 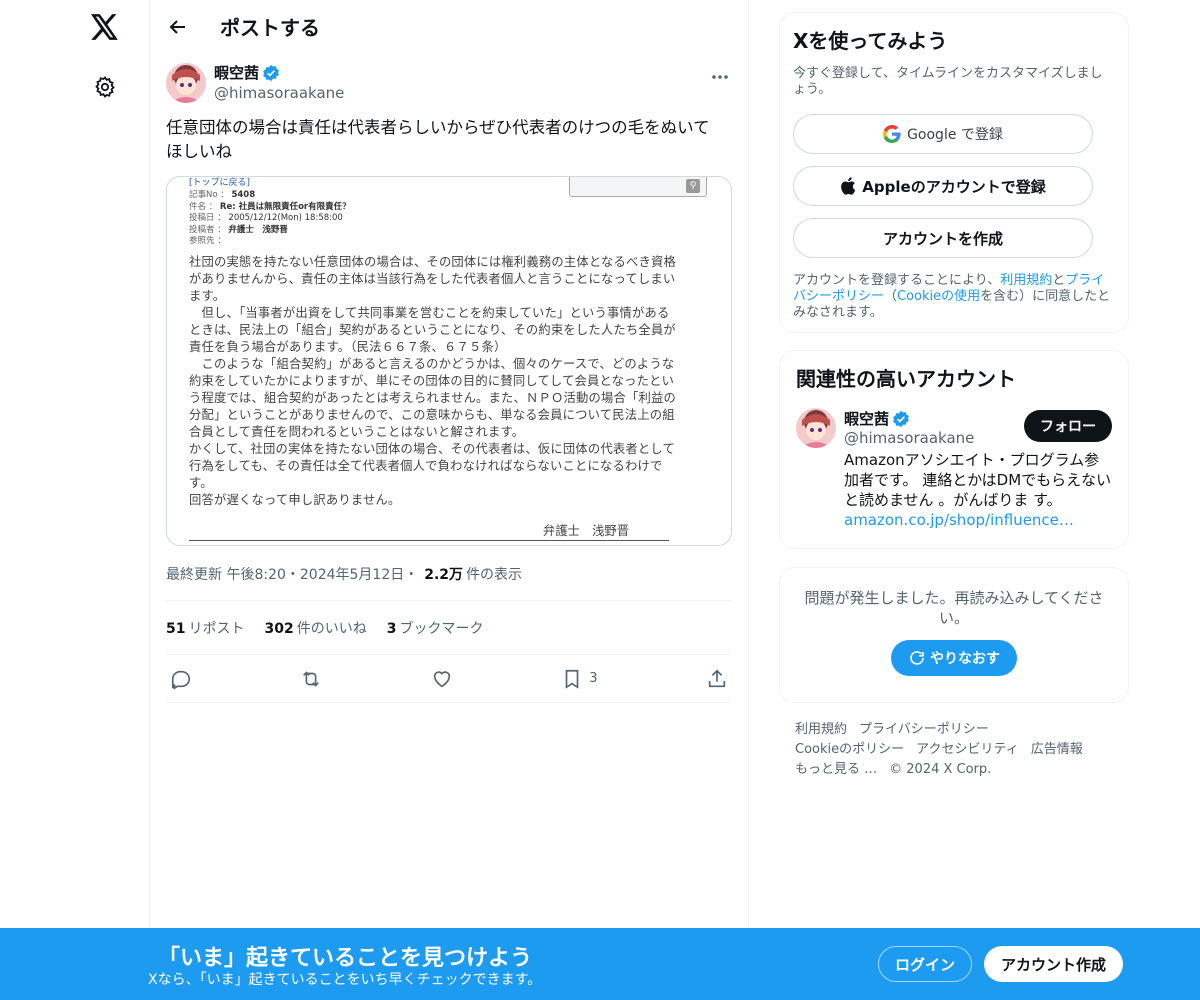 I want to click on divider, so click(x=449, y=702).